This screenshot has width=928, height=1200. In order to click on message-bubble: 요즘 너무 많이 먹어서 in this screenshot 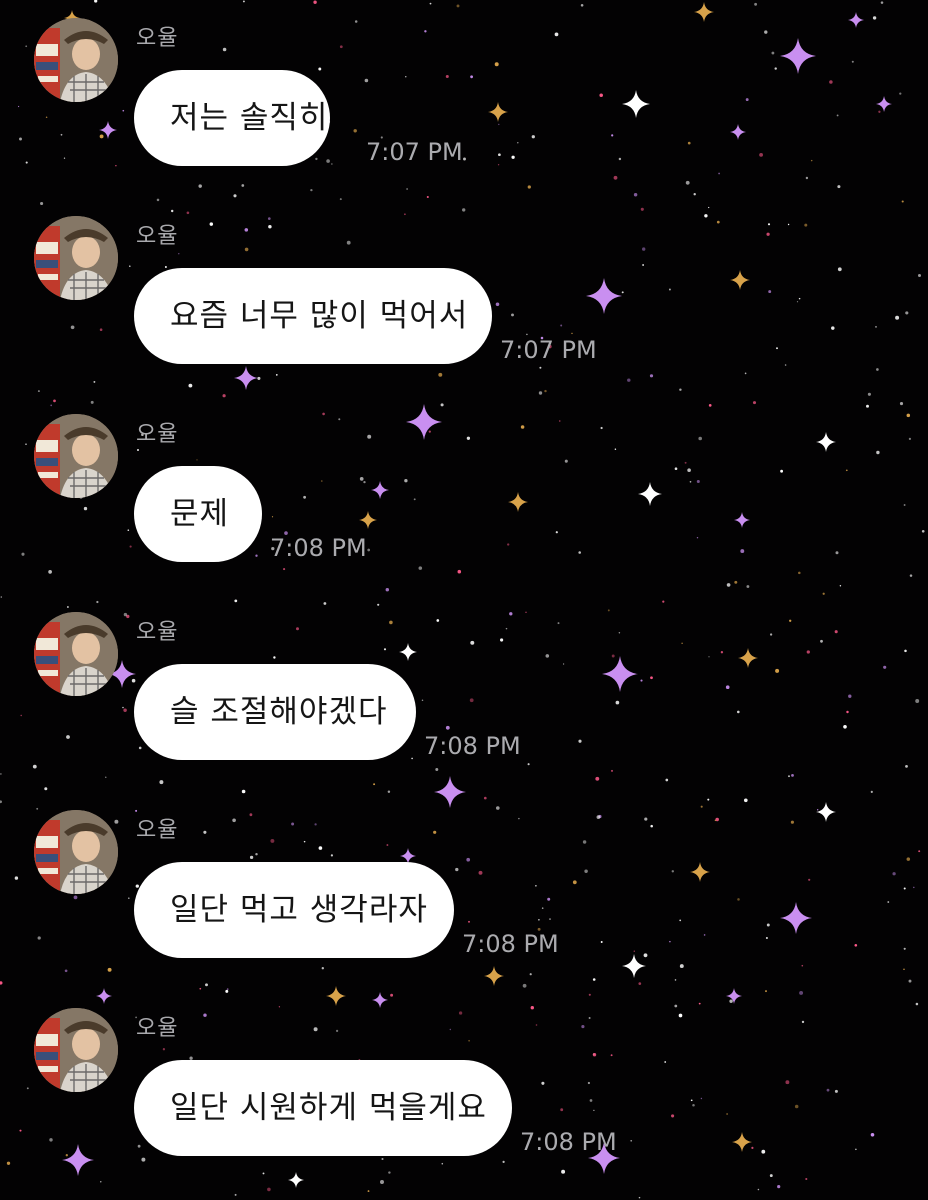, I will do `click(313, 316)`.